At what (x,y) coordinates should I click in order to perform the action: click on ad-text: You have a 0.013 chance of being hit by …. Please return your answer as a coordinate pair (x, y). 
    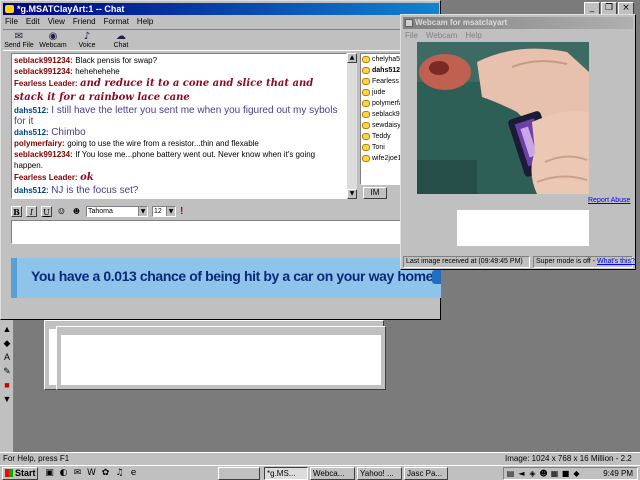
    Looking at the image, I should click on (234, 276).